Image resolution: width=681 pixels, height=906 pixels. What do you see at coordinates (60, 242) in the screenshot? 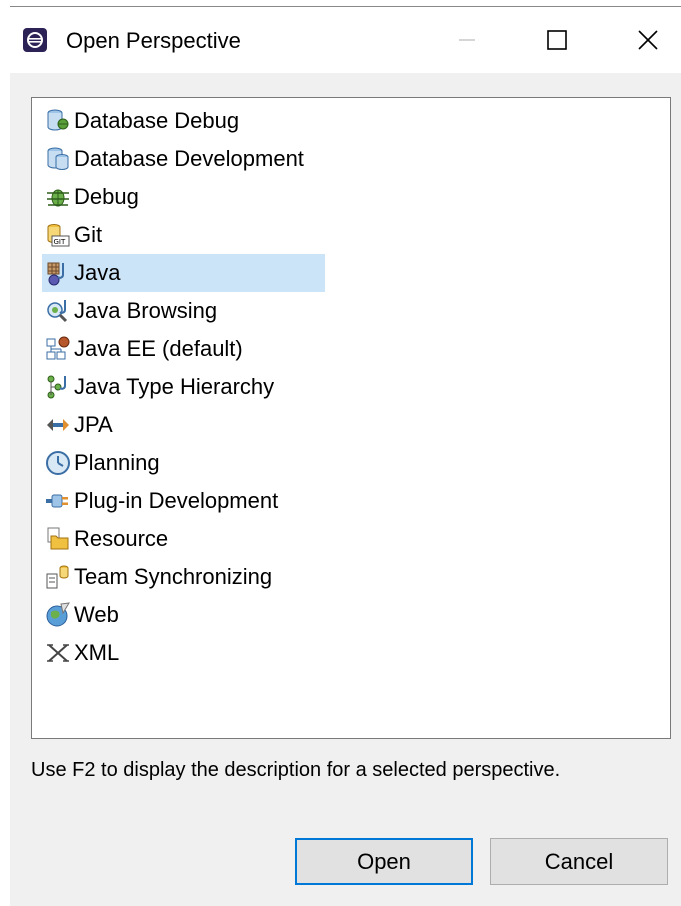
I see `svg-text: GIT` at bounding box center [60, 242].